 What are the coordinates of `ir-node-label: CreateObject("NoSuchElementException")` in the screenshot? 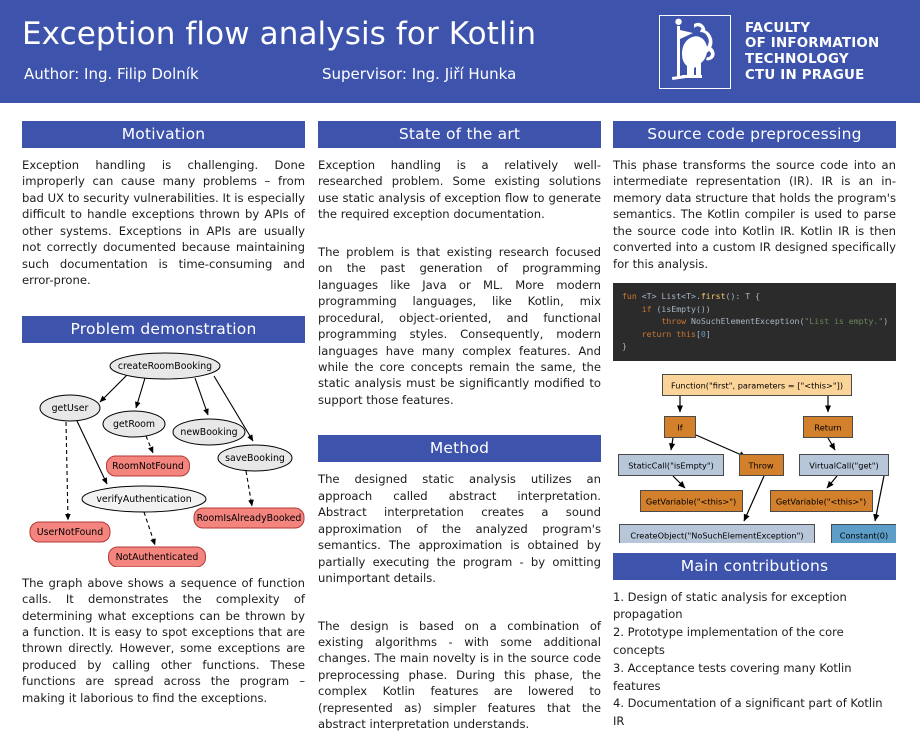 It's located at (716, 535).